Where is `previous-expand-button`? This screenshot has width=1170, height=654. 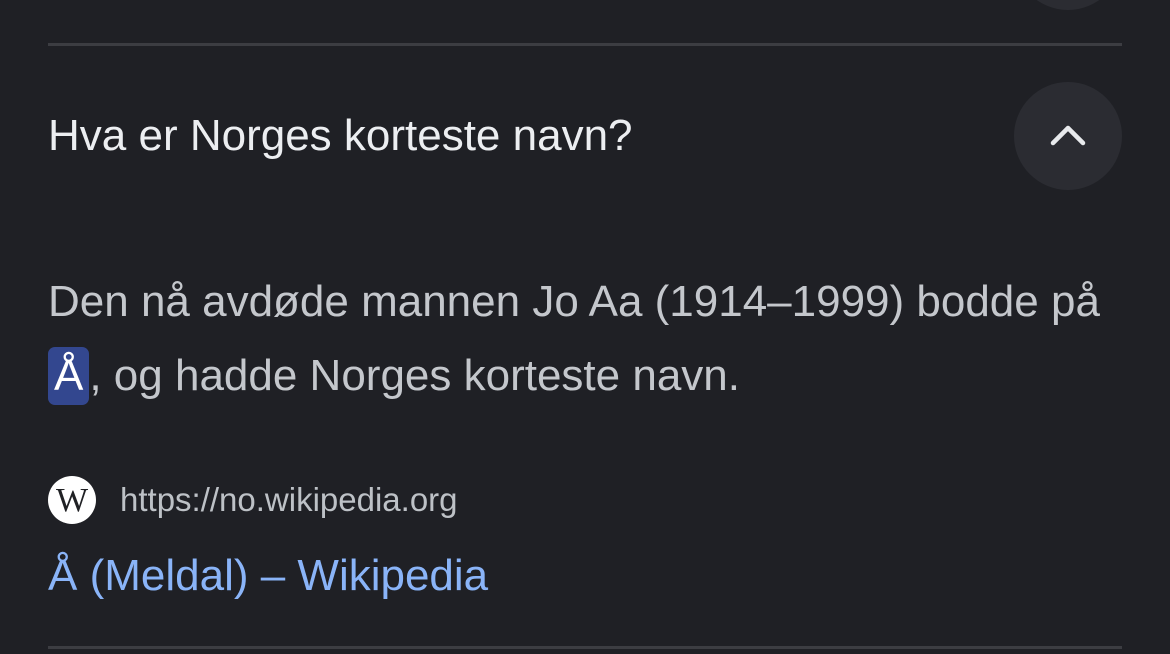 previous-expand-button is located at coordinates (1068, 5).